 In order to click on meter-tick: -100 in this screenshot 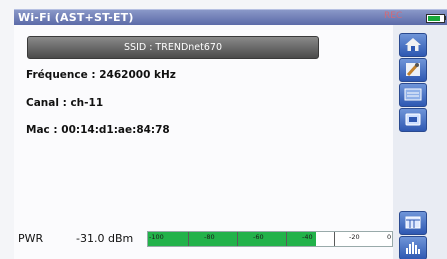, I will do `click(156, 237)`.